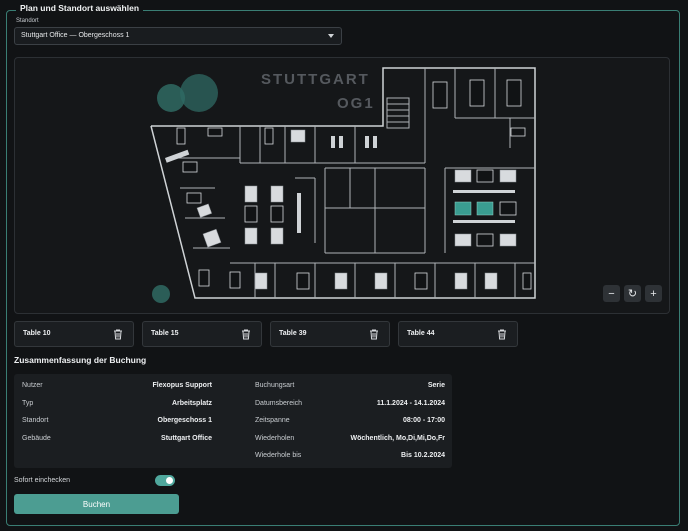 The image size is (688, 531). What do you see at coordinates (80, 360) in the screenshot?
I see `summary-title: Zusammenfassung der Buchung` at bounding box center [80, 360].